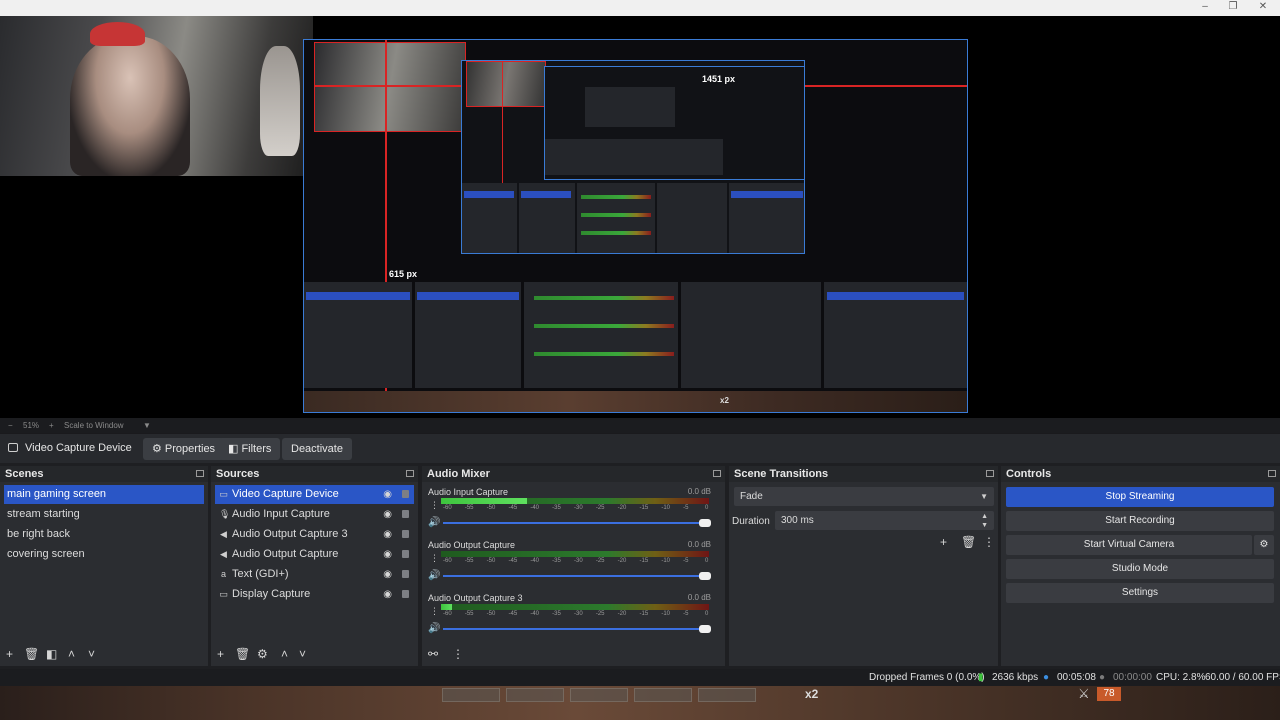 Image resolution: width=1280 pixels, height=720 pixels. What do you see at coordinates (864, 496) in the screenshot?
I see `transition-select: Fade ▼` at bounding box center [864, 496].